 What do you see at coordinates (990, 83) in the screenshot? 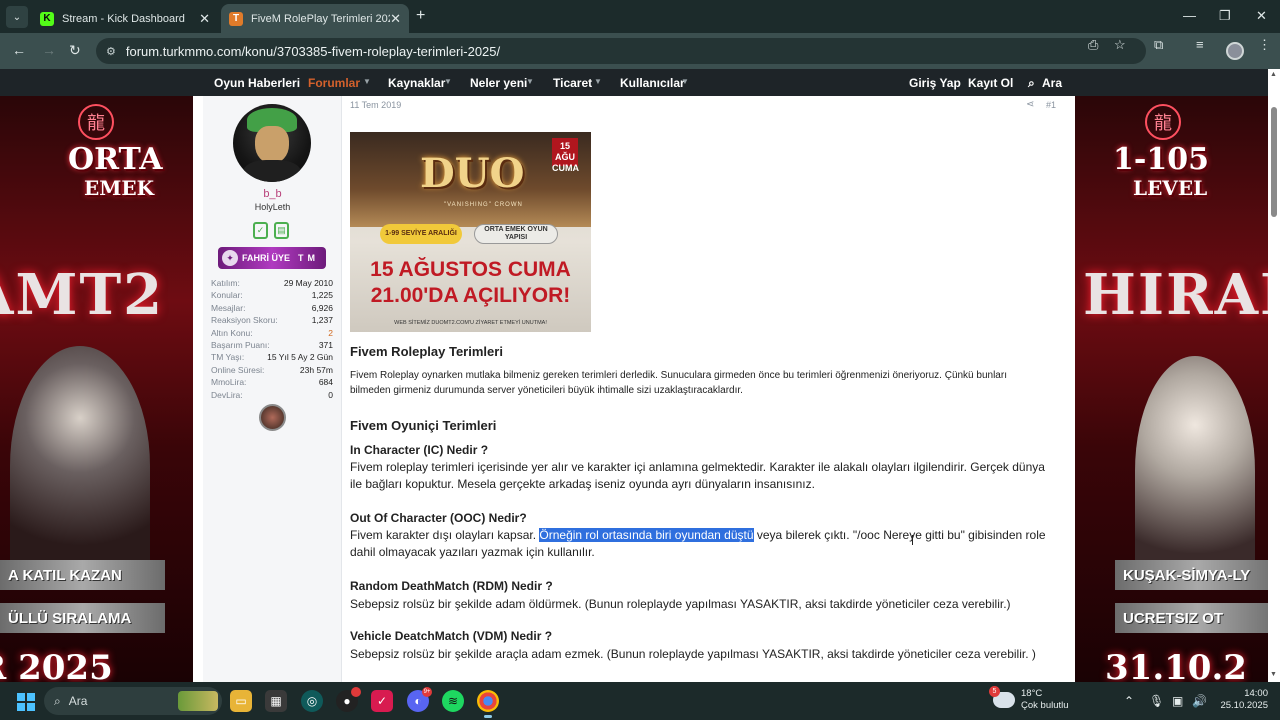
I see `register-link: Kayıt Ol` at bounding box center [990, 83].